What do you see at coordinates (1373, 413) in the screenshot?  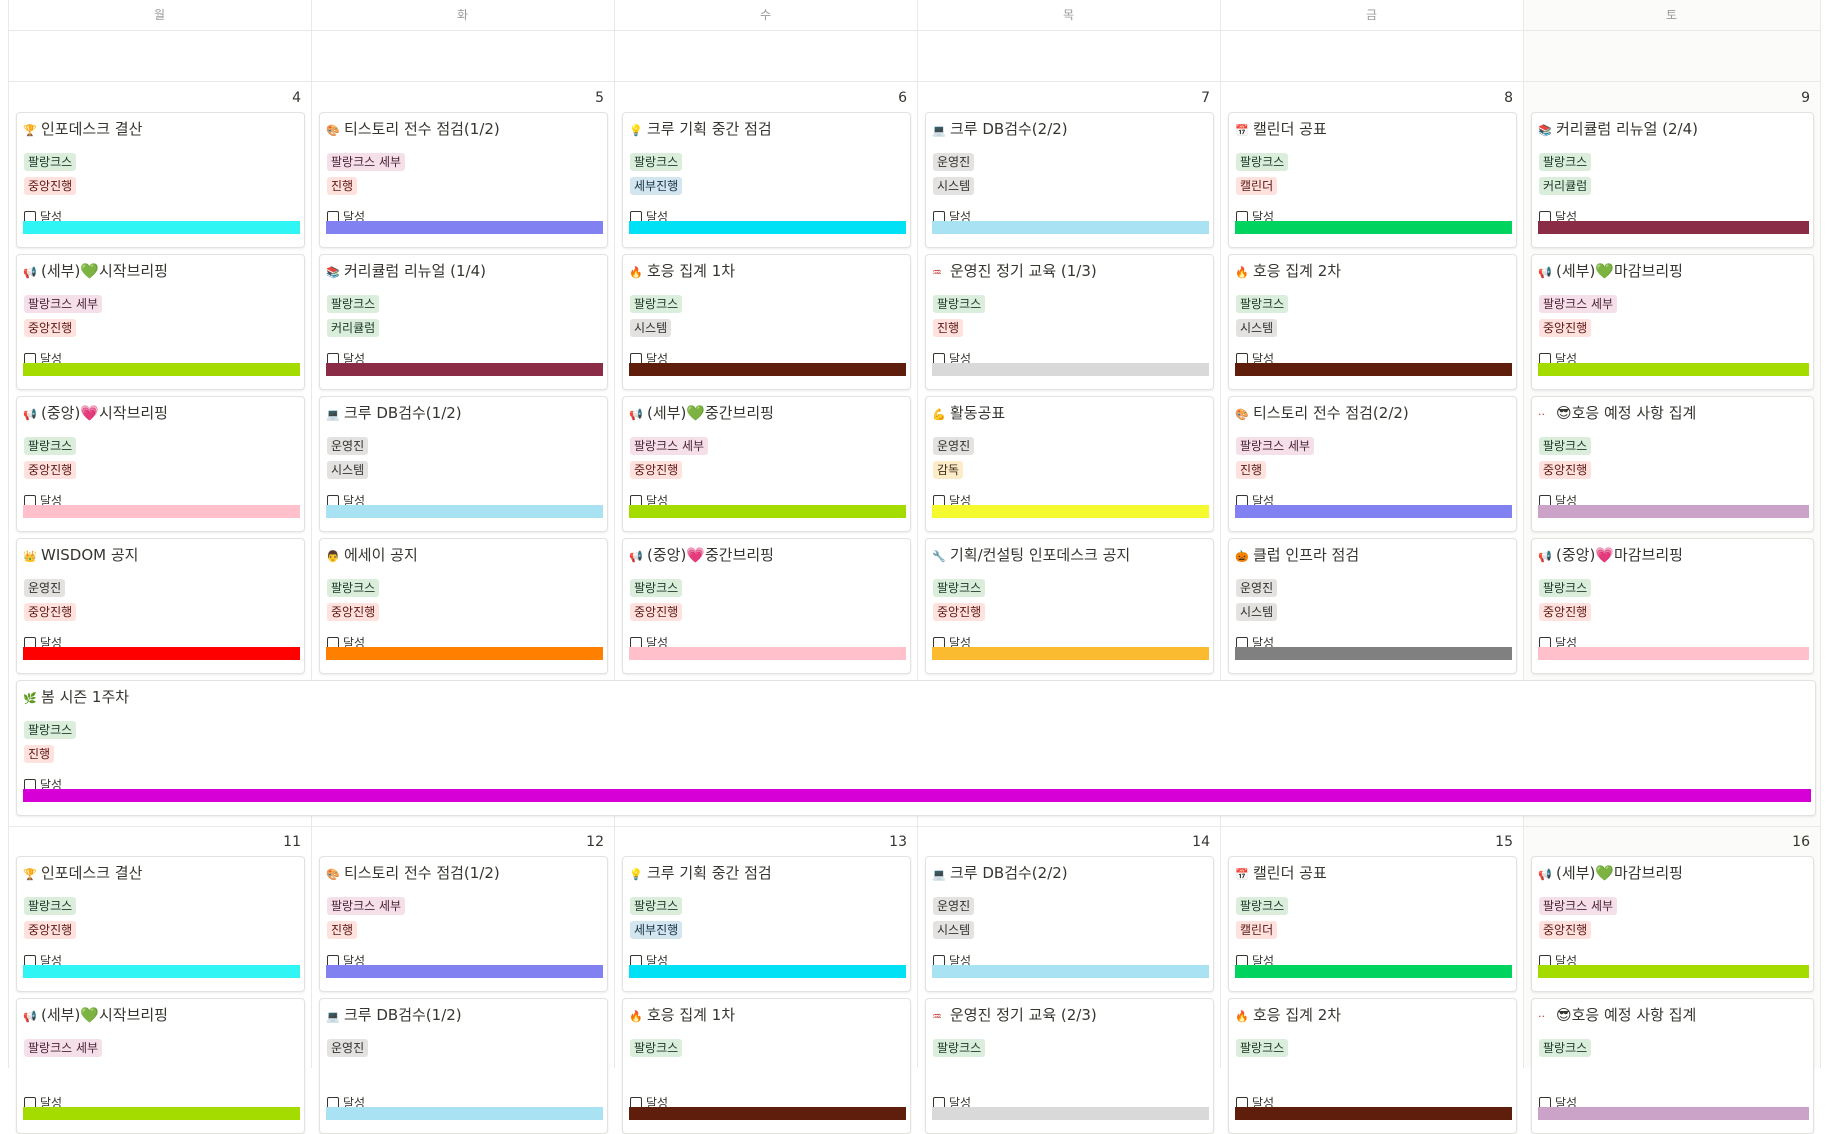 I see `event-title: 🎨 티스토리 전수 점검(2/2)` at bounding box center [1373, 413].